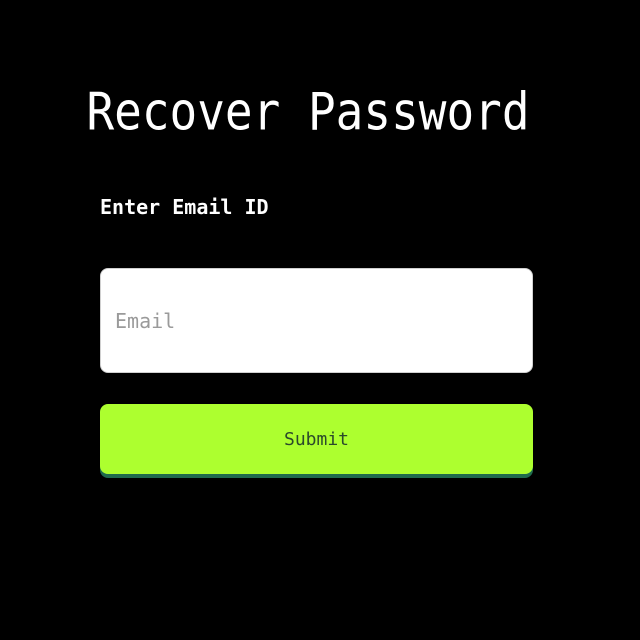 The height and width of the screenshot is (640, 640). I want to click on page-title: Recover Password, so click(308, 111).